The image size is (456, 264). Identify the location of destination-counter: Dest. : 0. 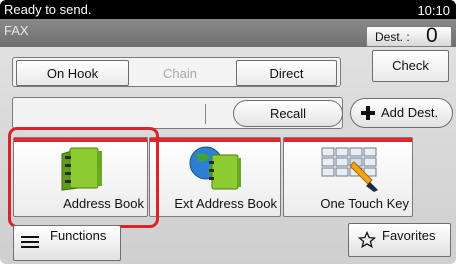
(409, 35).